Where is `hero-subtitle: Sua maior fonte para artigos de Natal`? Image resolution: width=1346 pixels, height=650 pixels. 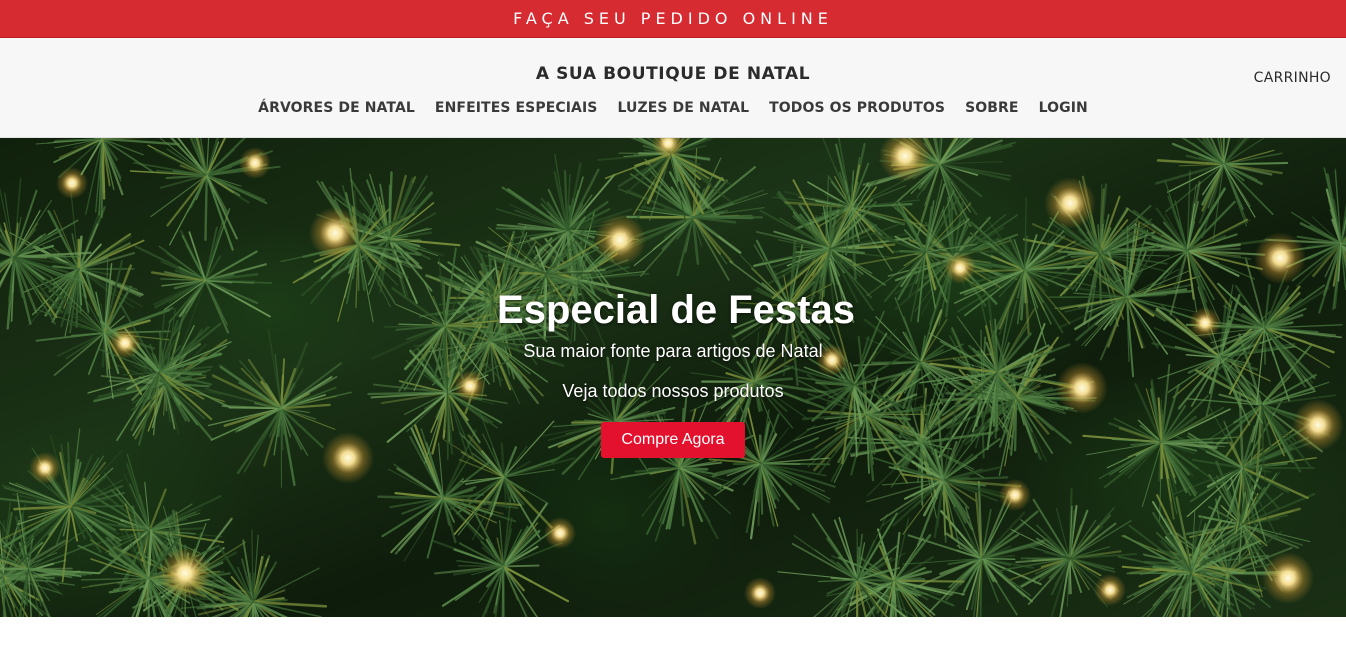 hero-subtitle: Sua maior fonte para artigos de Natal is located at coordinates (673, 351).